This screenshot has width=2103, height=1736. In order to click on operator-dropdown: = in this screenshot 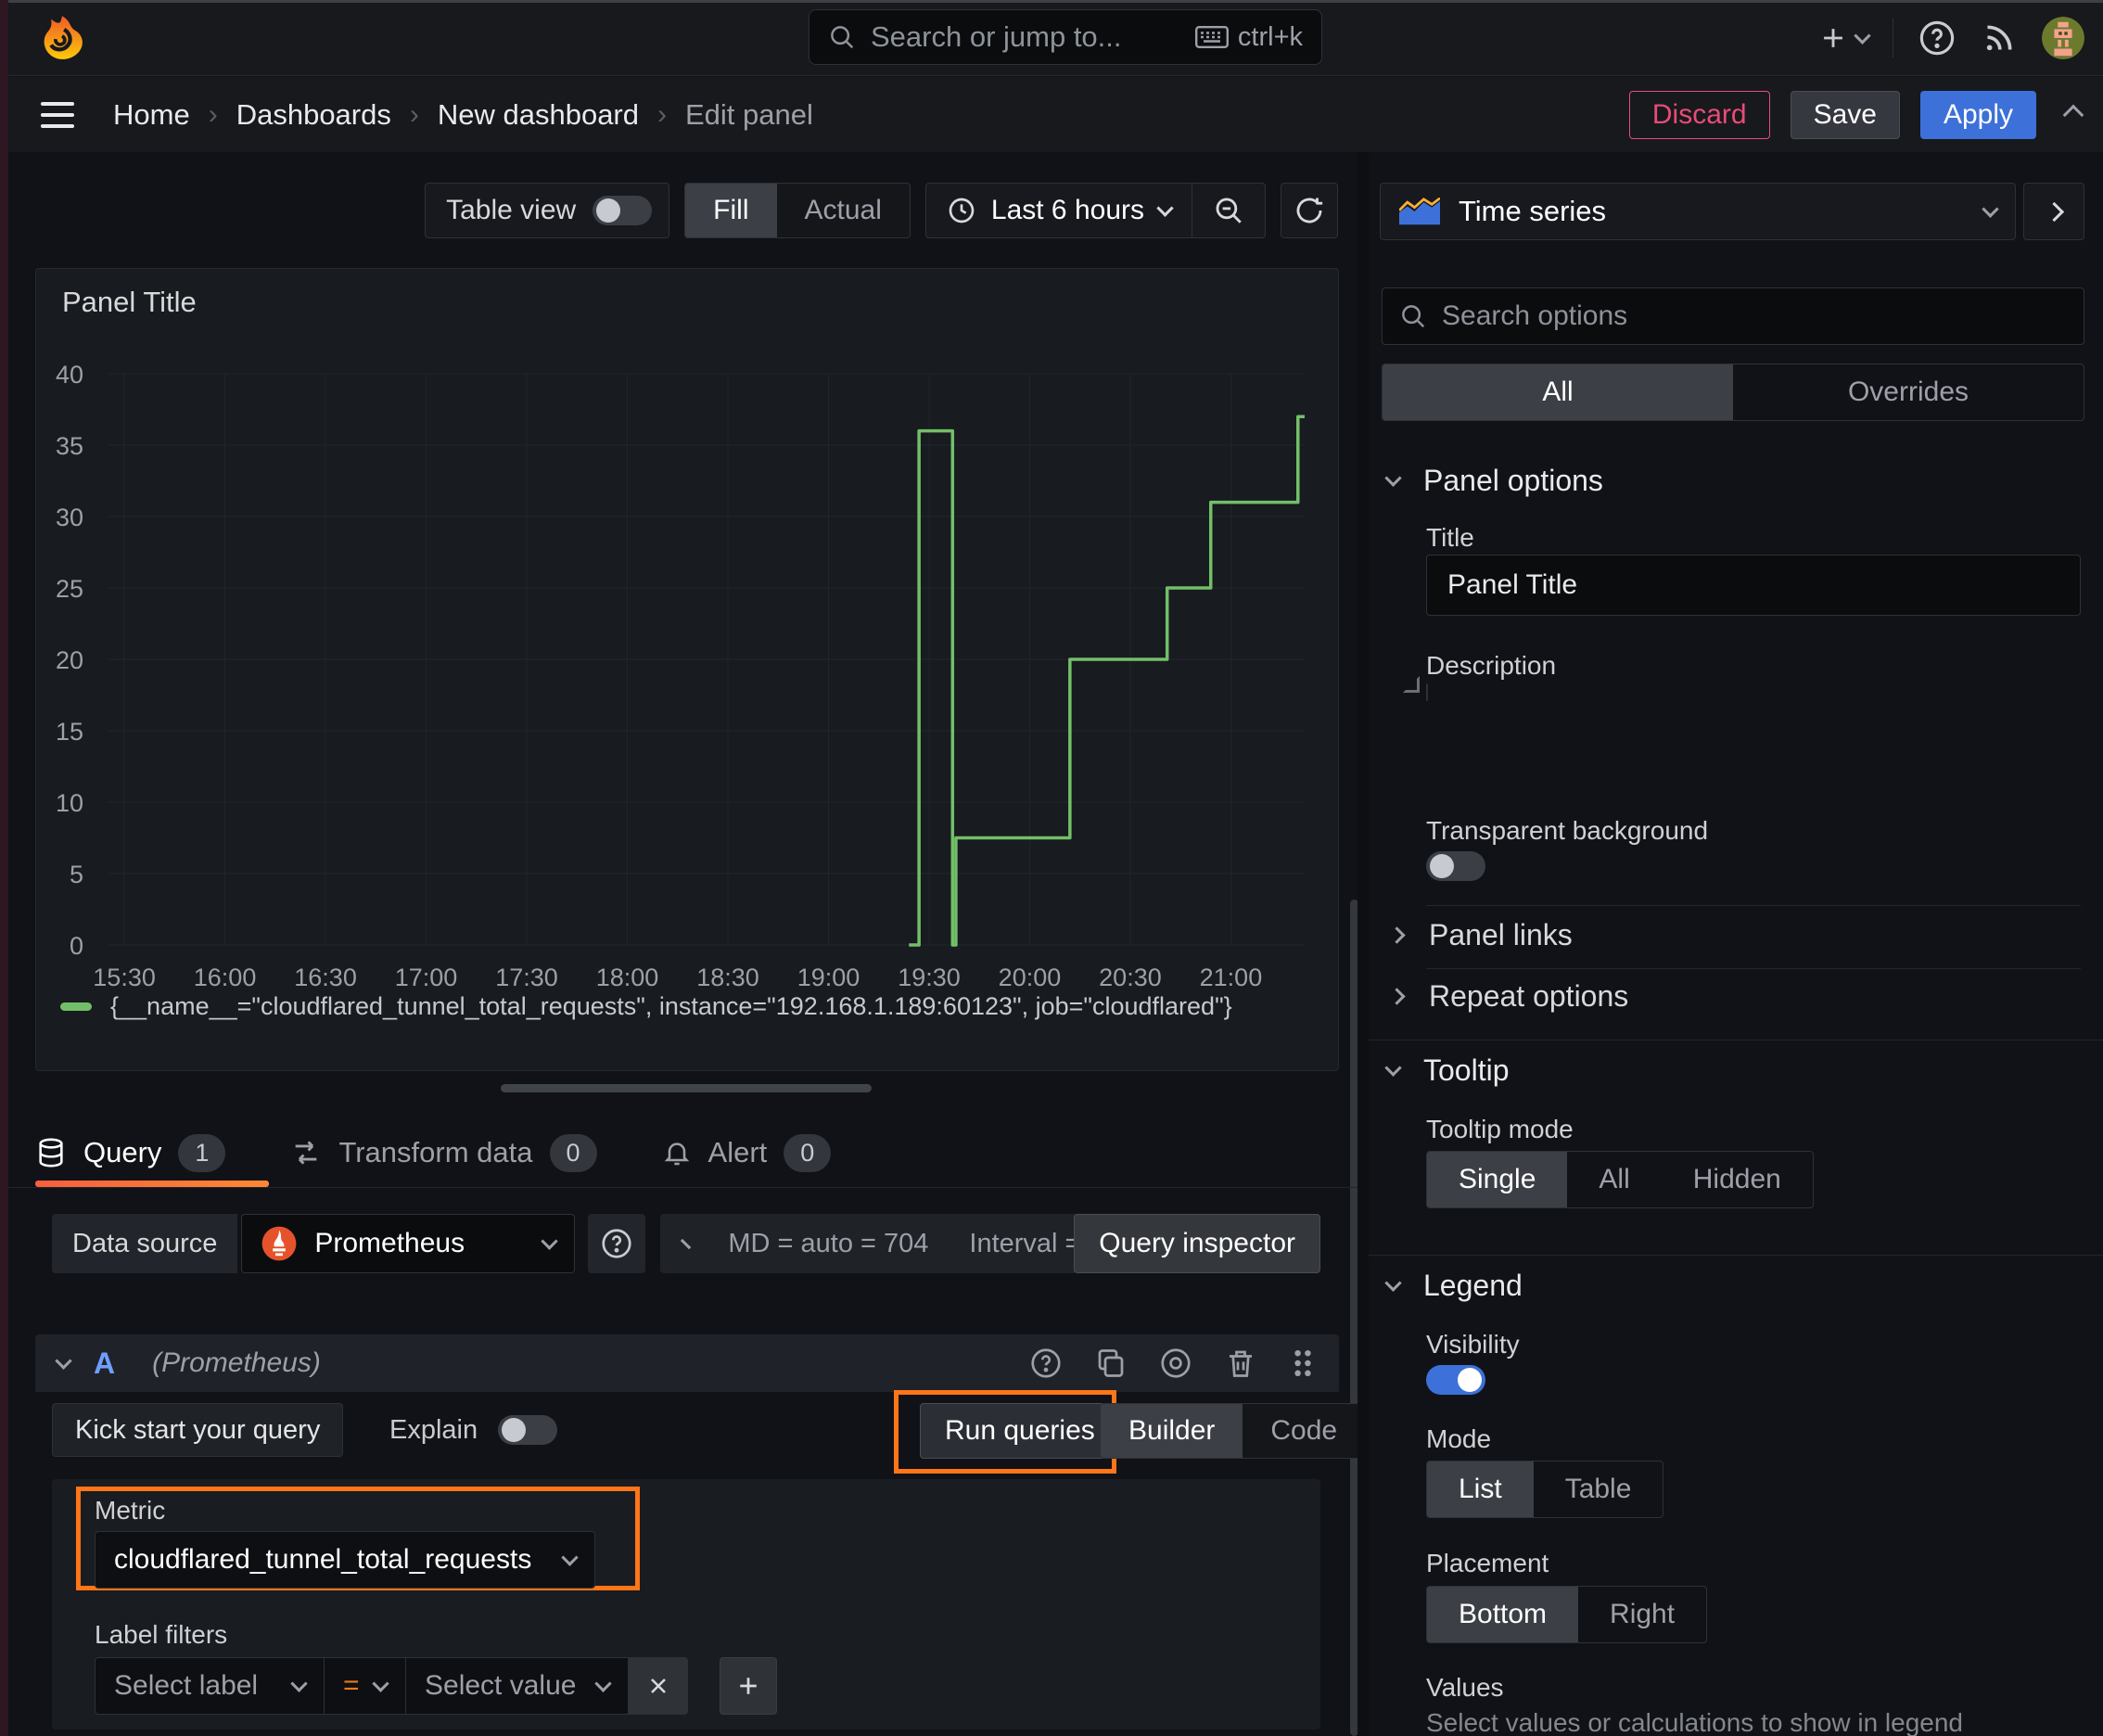, I will do `click(365, 1686)`.